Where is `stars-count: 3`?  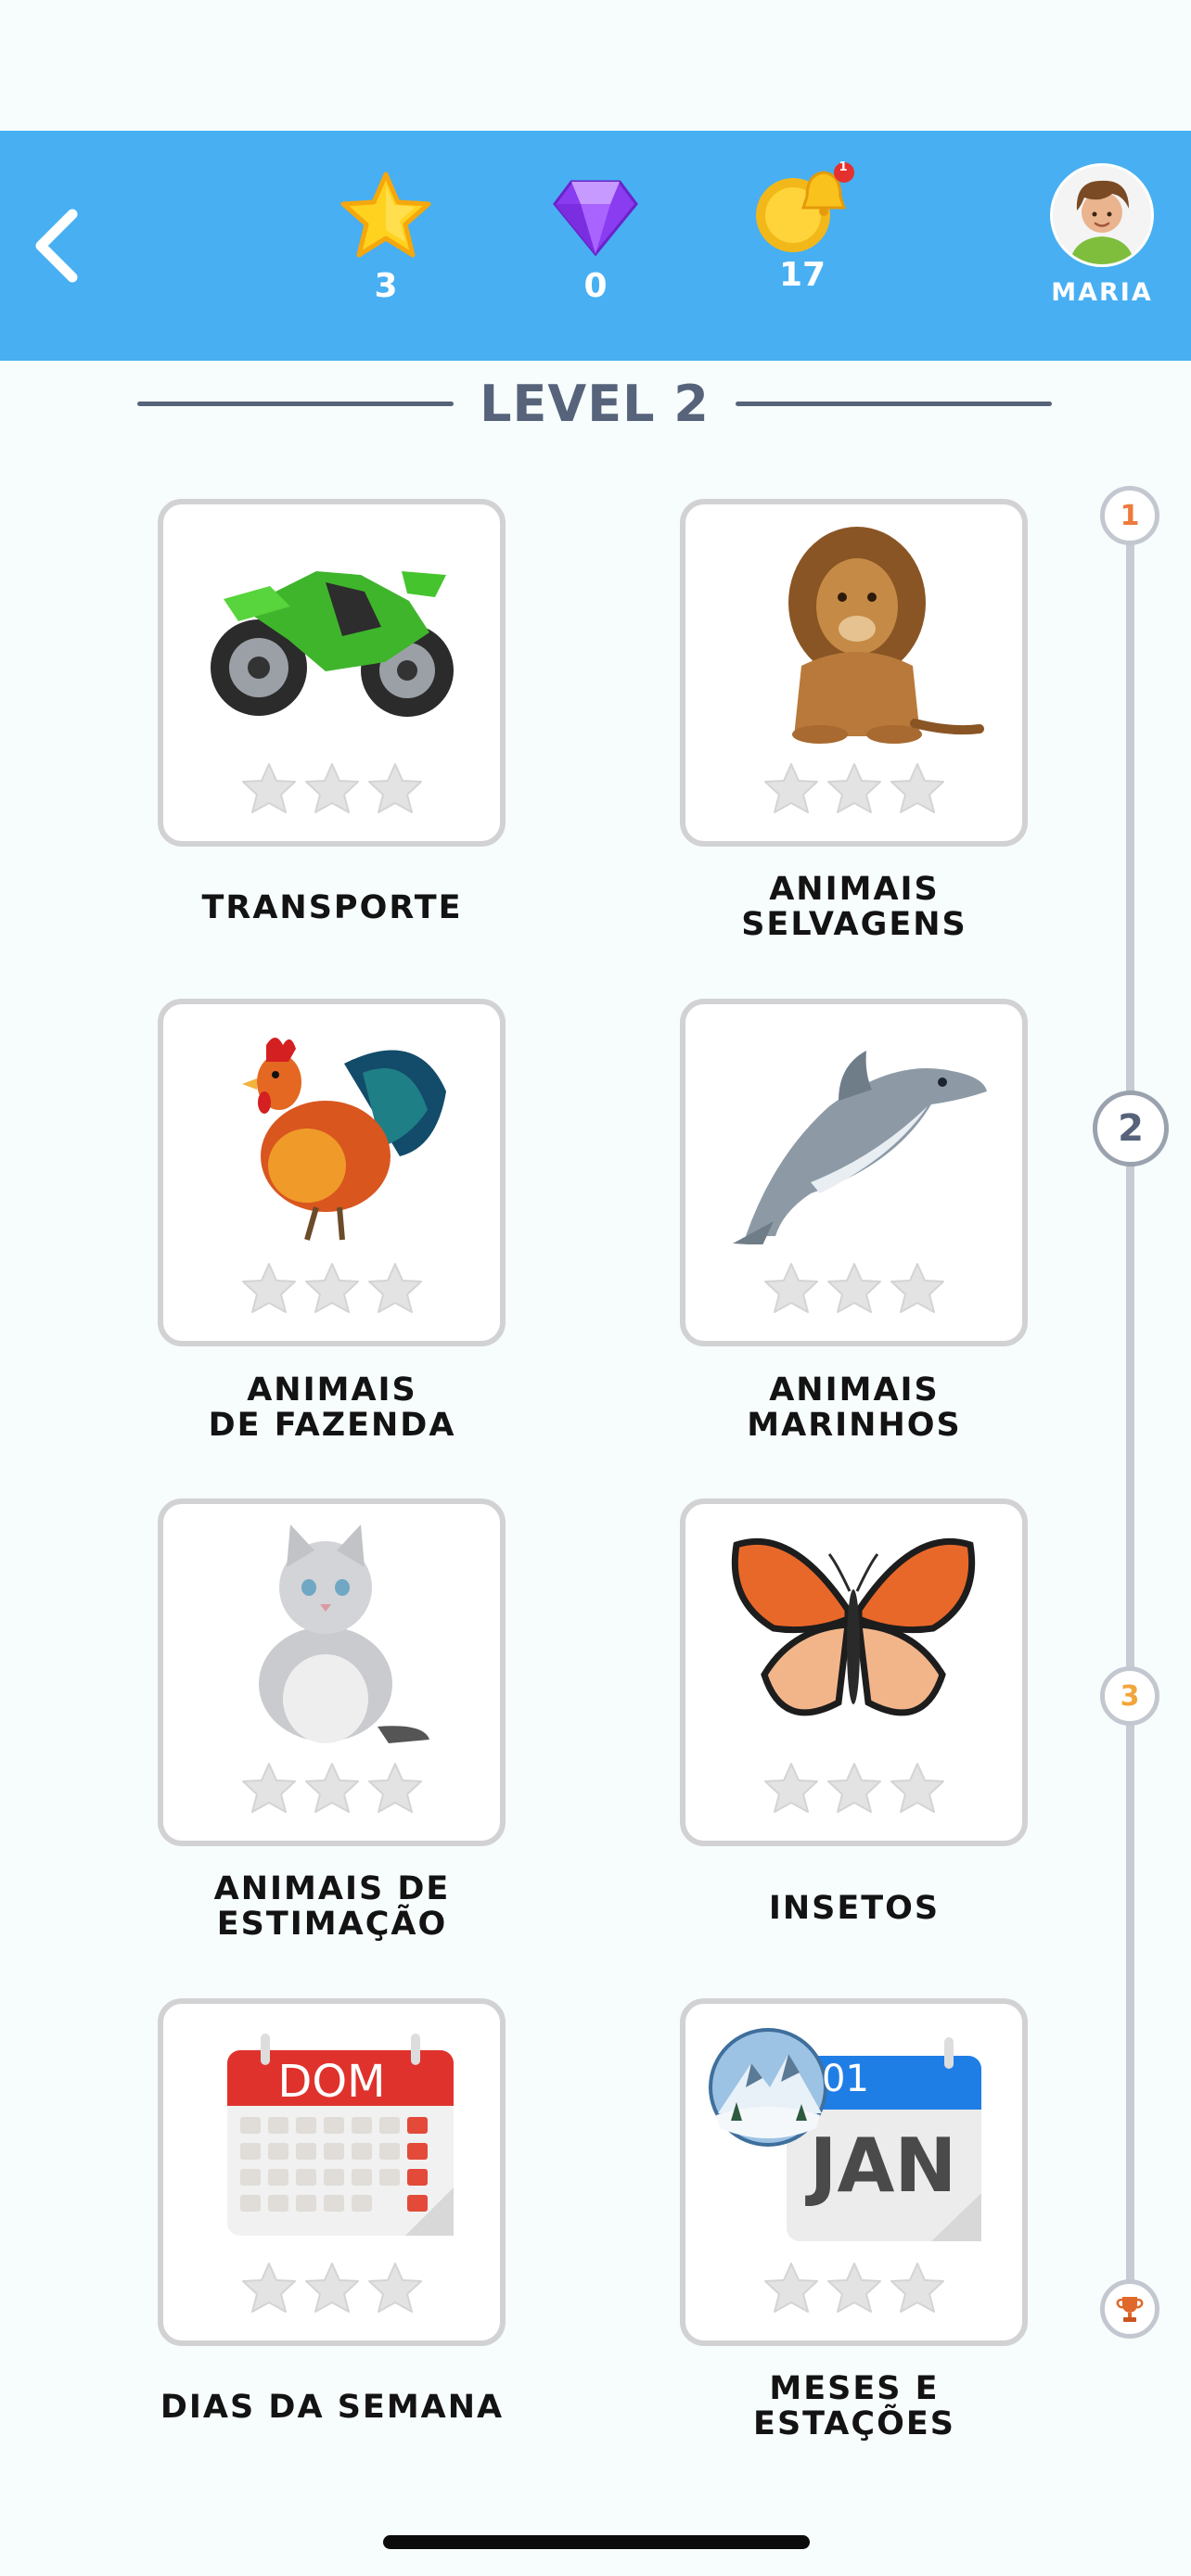
stars-count: 3 is located at coordinates (386, 286).